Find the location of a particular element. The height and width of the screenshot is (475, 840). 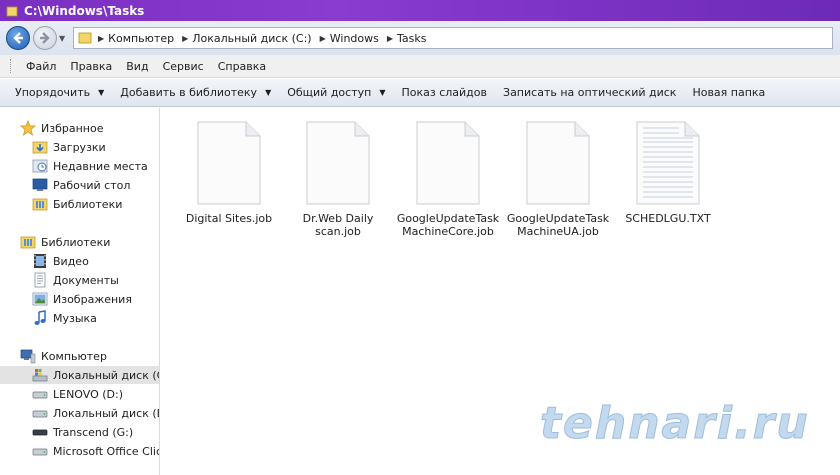

forward-button is located at coordinates (45, 38).